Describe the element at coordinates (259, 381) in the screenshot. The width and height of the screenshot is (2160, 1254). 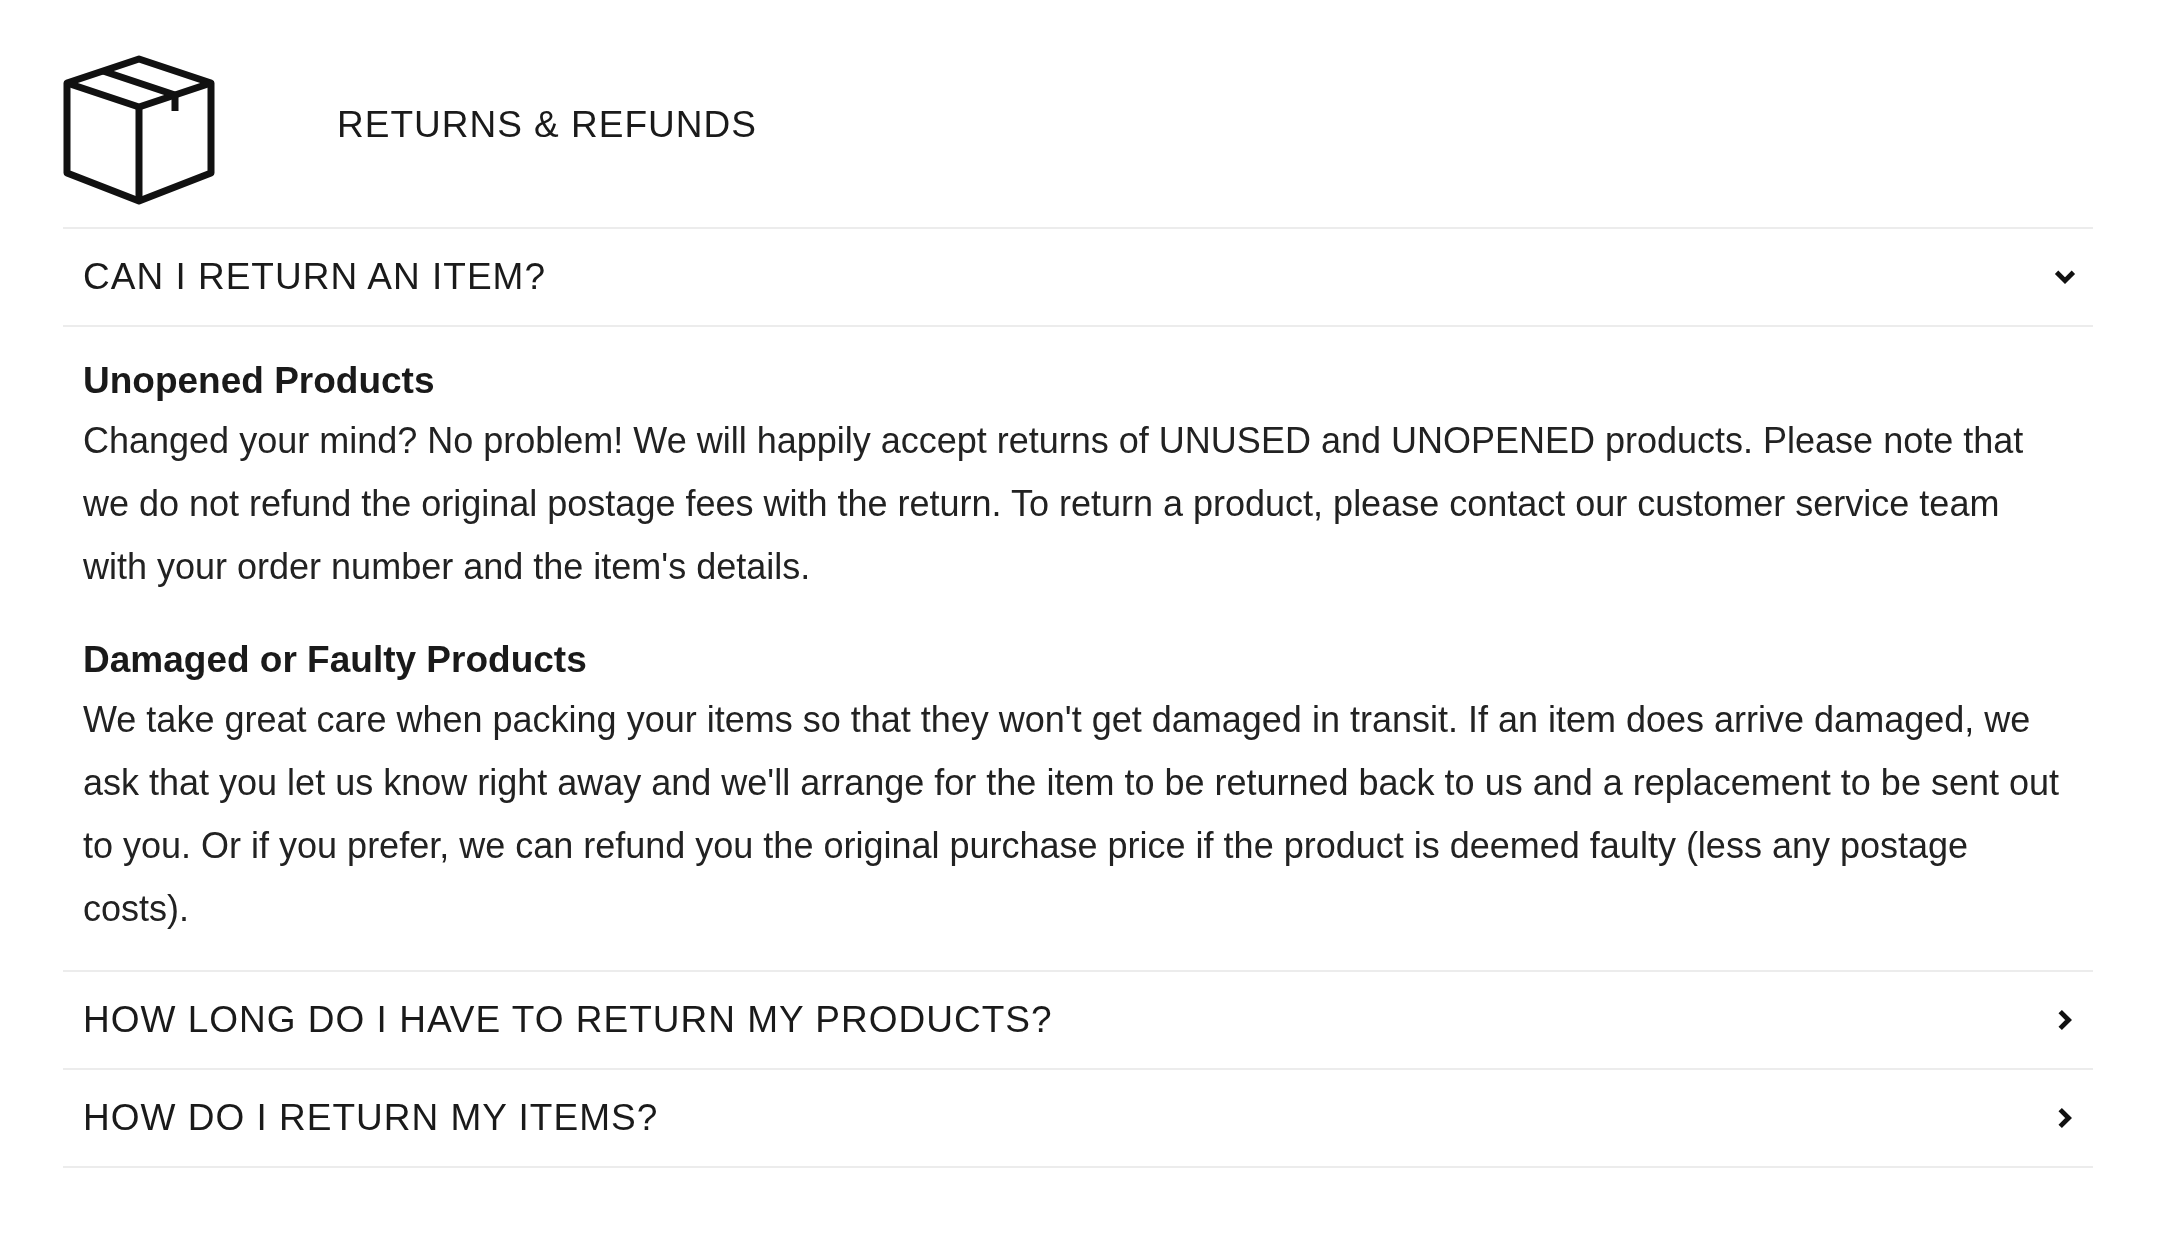
I see `answer-heading: Unopened Products` at that location.